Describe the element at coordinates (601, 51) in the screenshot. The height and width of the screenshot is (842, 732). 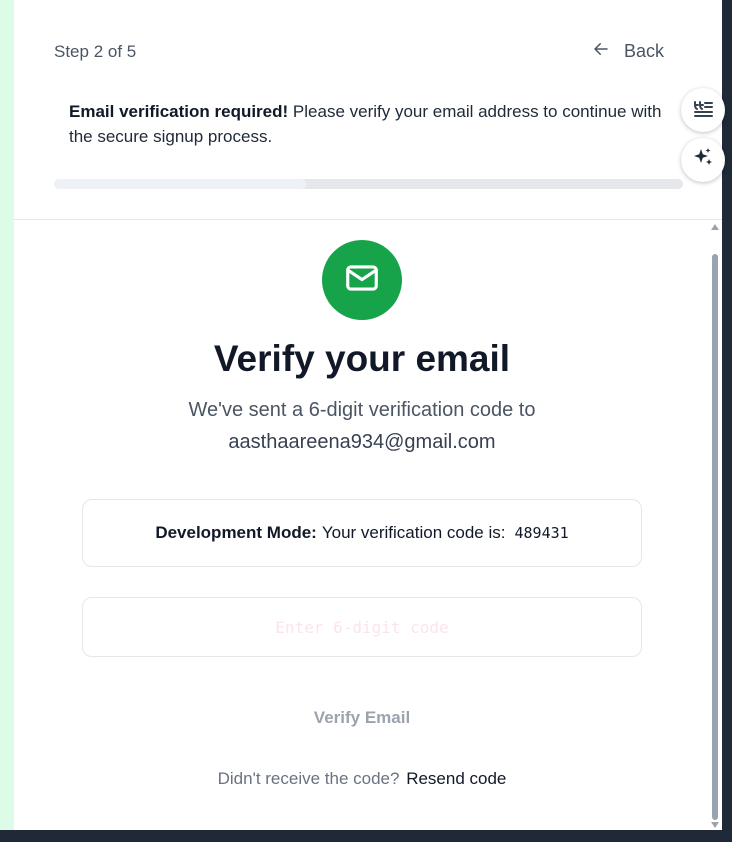
I see `arrow-left-icon` at that location.